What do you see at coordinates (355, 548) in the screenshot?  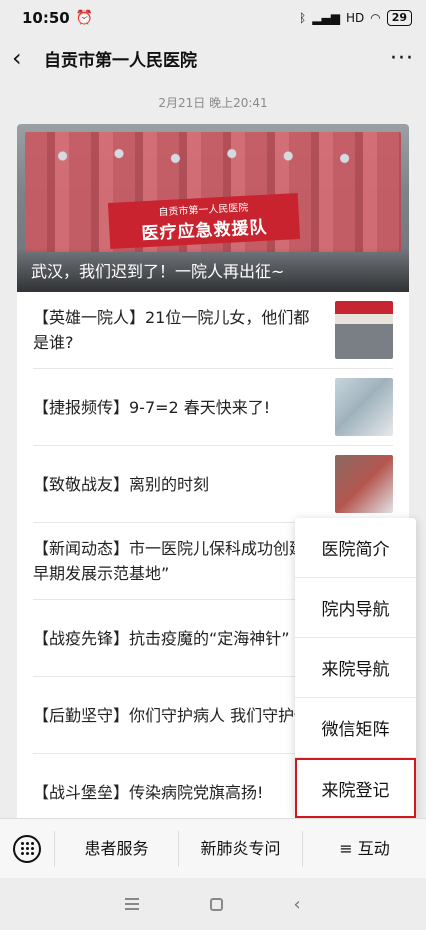 I see `menu-item-hospital-intro: 医院简介` at bounding box center [355, 548].